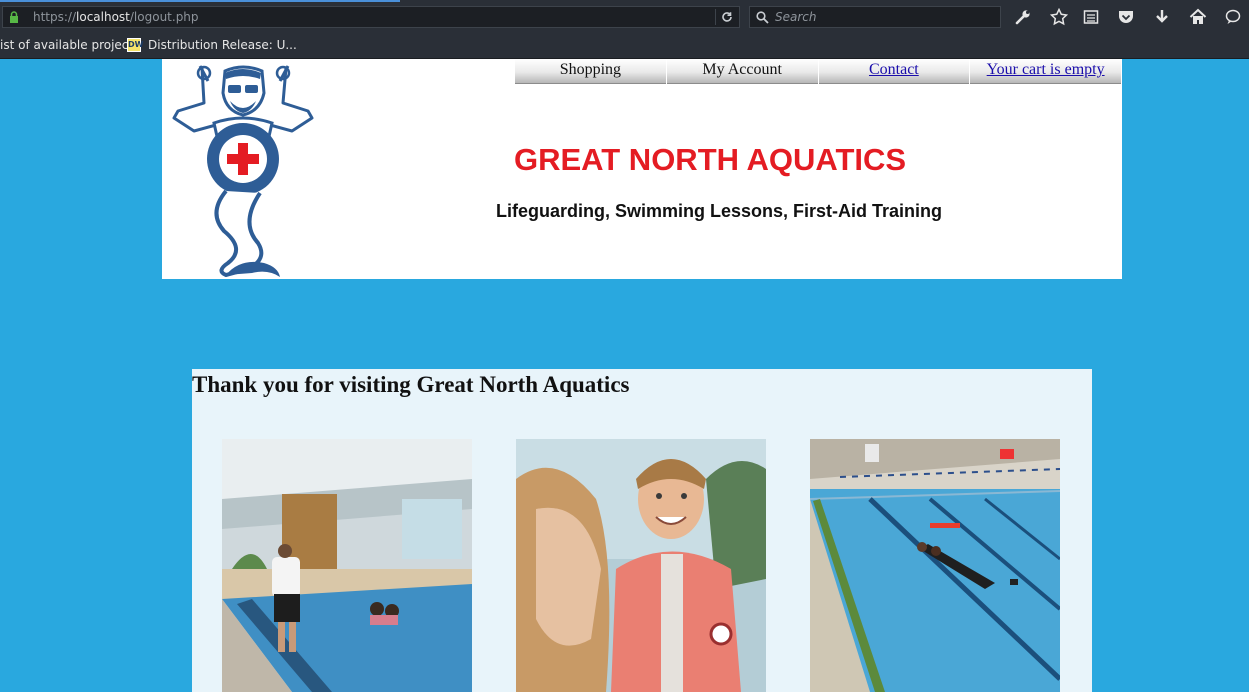 This screenshot has height=692, width=1249. What do you see at coordinates (103, 17) in the screenshot?
I see `url-host: localhost` at bounding box center [103, 17].